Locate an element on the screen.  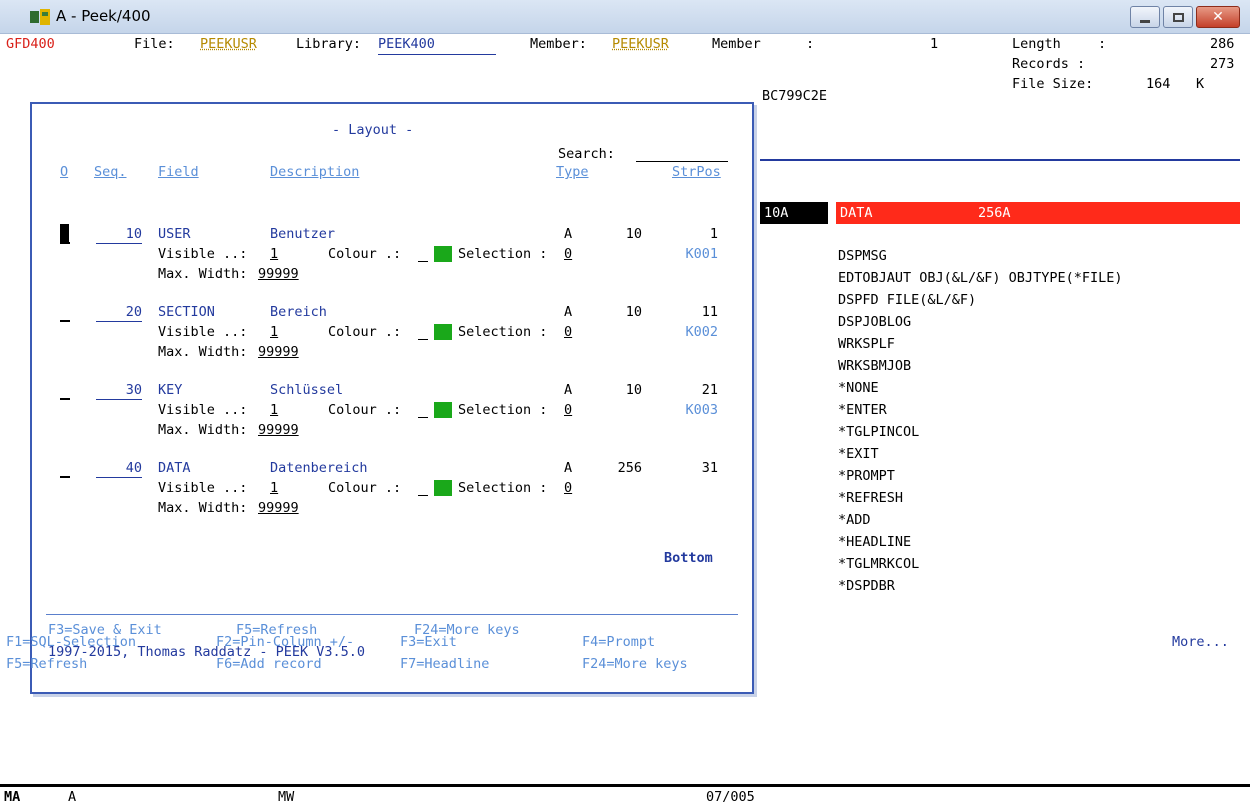
command-item: *ENTER is located at coordinates (862, 410).